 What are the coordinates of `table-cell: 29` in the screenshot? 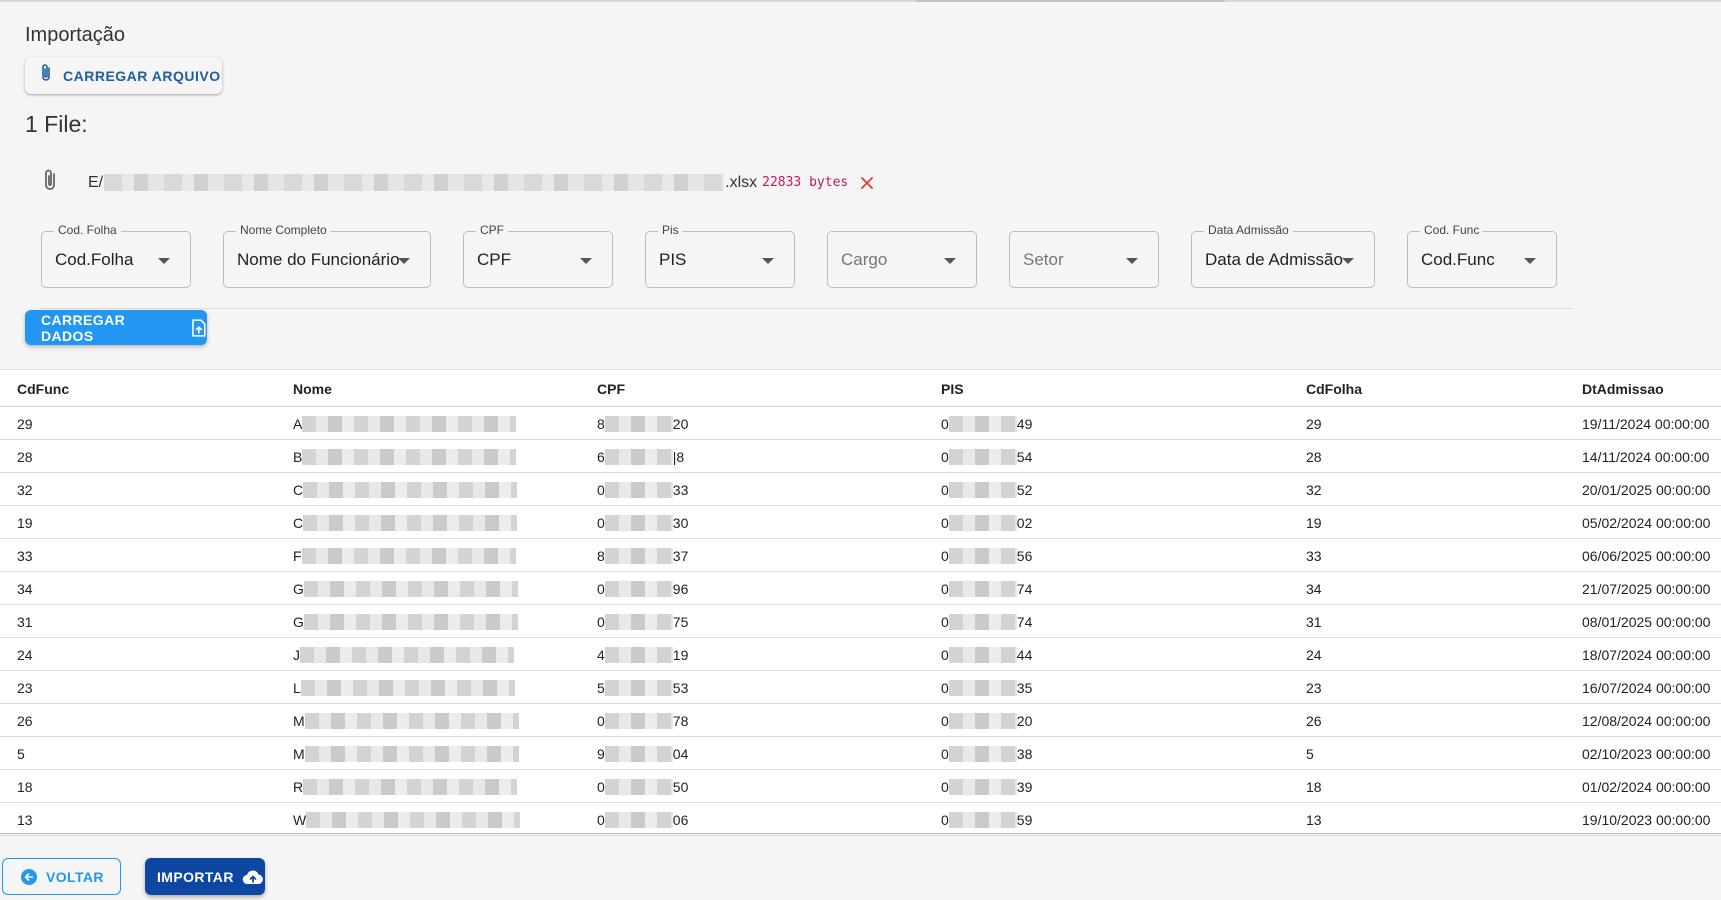 It's located at (1314, 424).